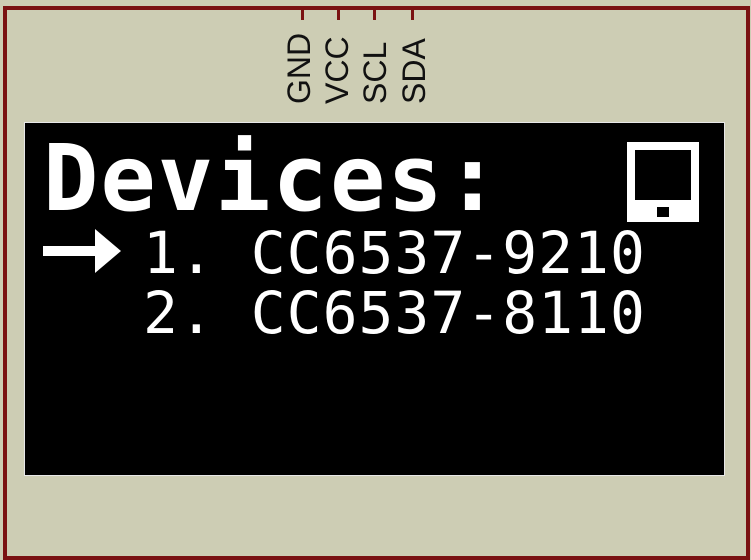  I want to click on pin-label-scl: SCL, so click(375, 72).